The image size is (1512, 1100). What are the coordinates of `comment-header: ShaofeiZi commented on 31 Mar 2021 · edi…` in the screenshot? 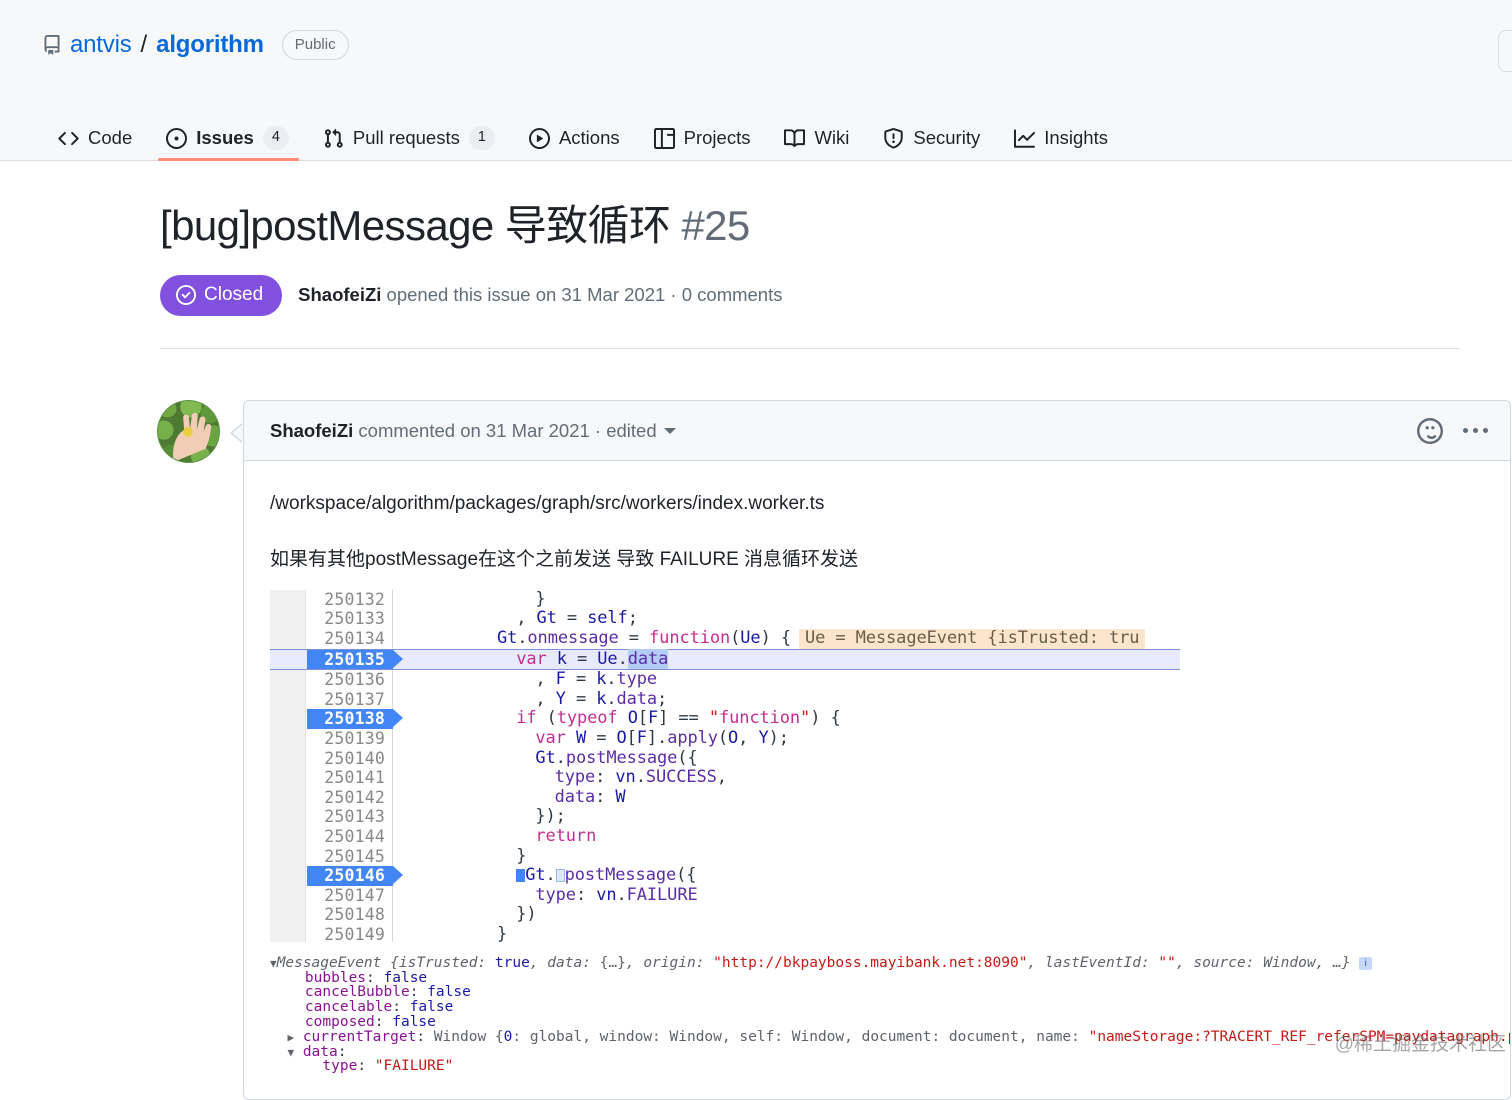 It's located at (877, 431).